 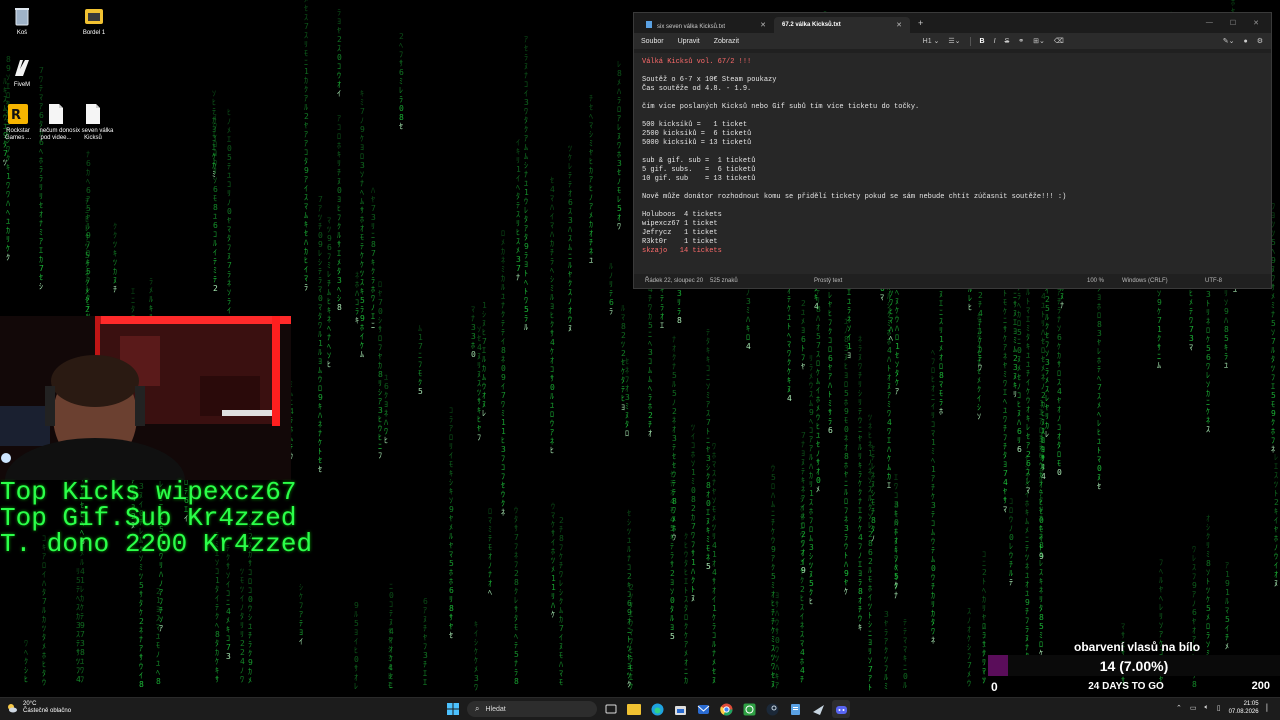 I want to click on svg-text: ﾑ, so click(x=484, y=377).